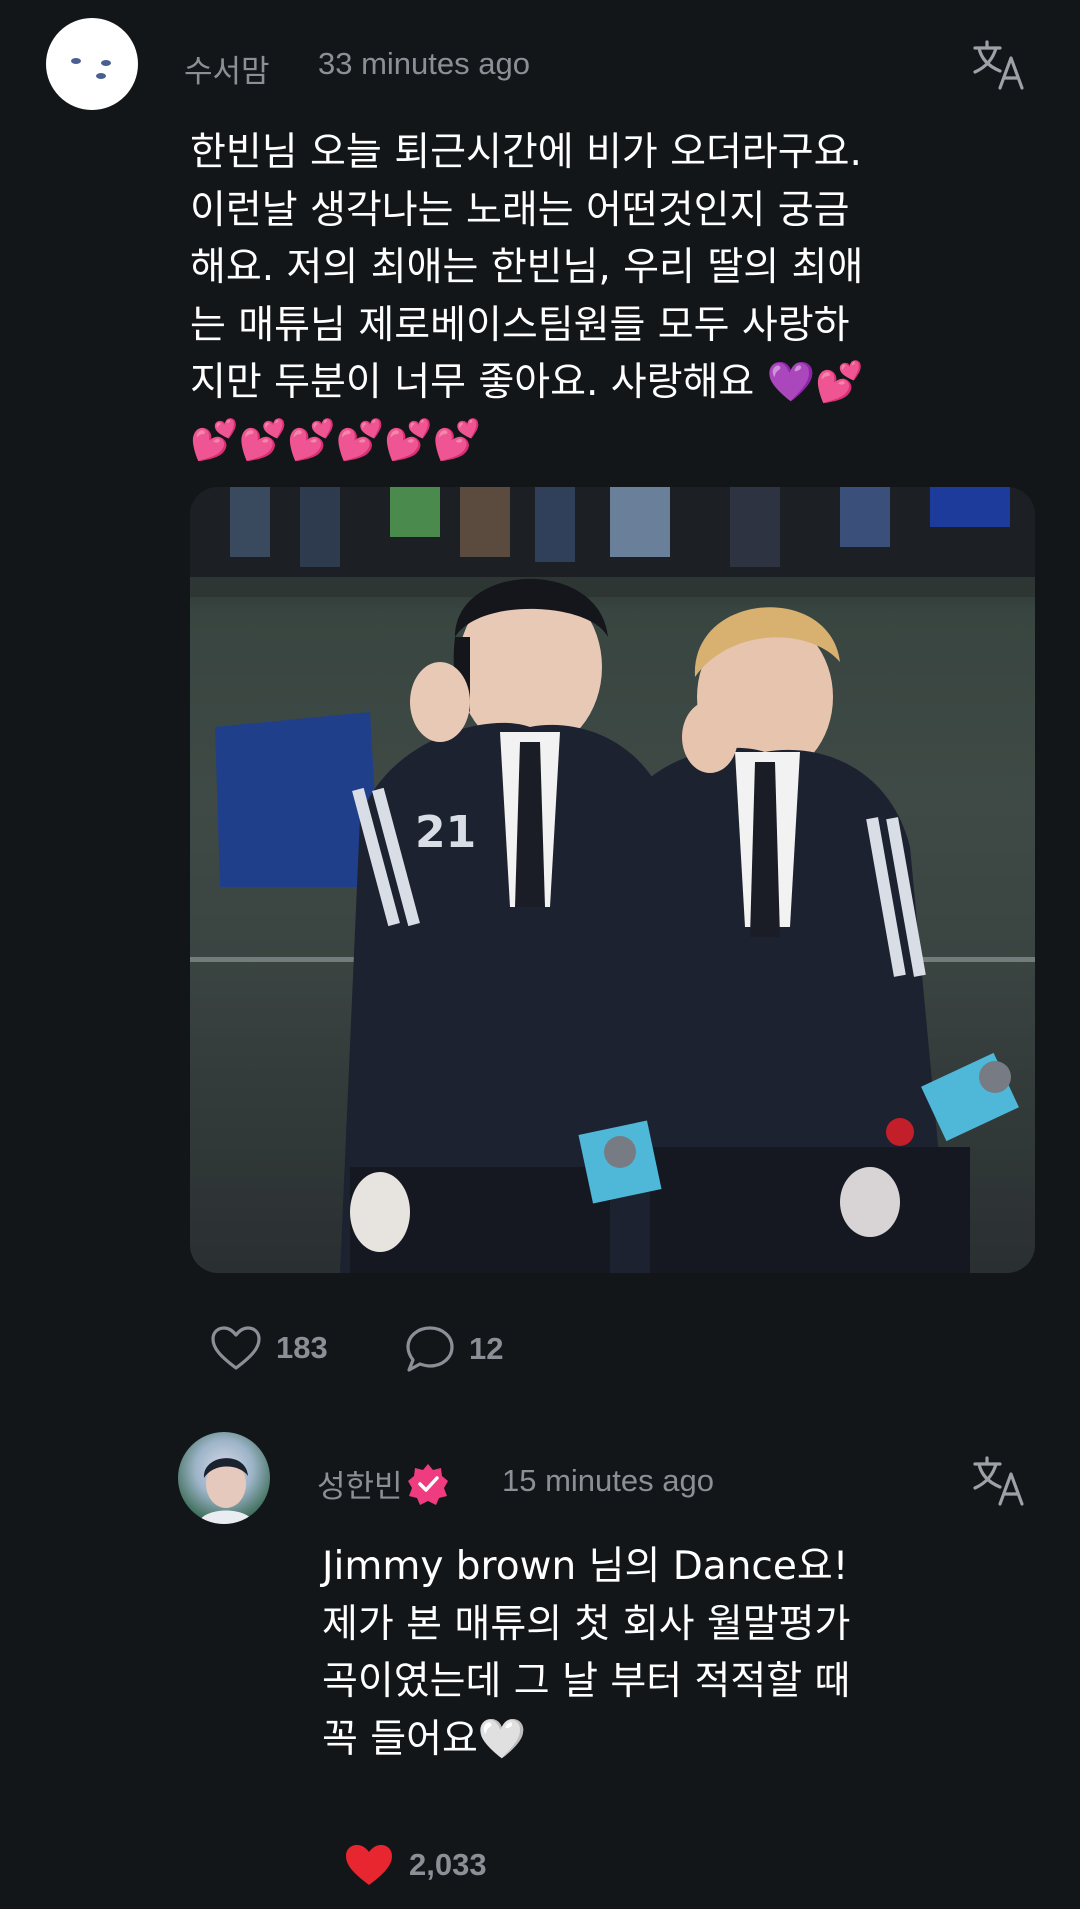 The height and width of the screenshot is (1909, 1080). I want to click on heart-outline-icon, so click(236, 1348).